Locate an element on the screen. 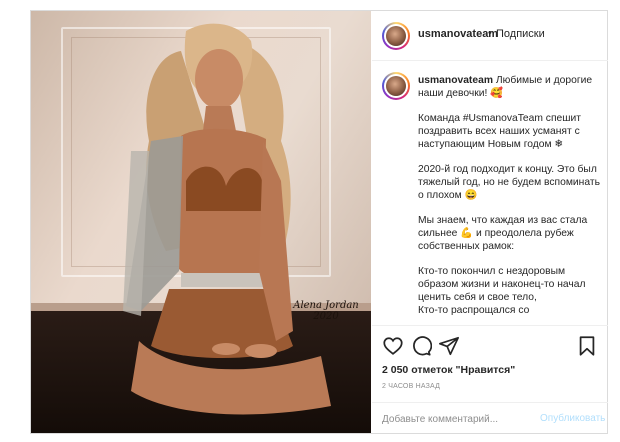 This screenshot has width=620, height=442. following-button: Подписки is located at coordinates (520, 34).